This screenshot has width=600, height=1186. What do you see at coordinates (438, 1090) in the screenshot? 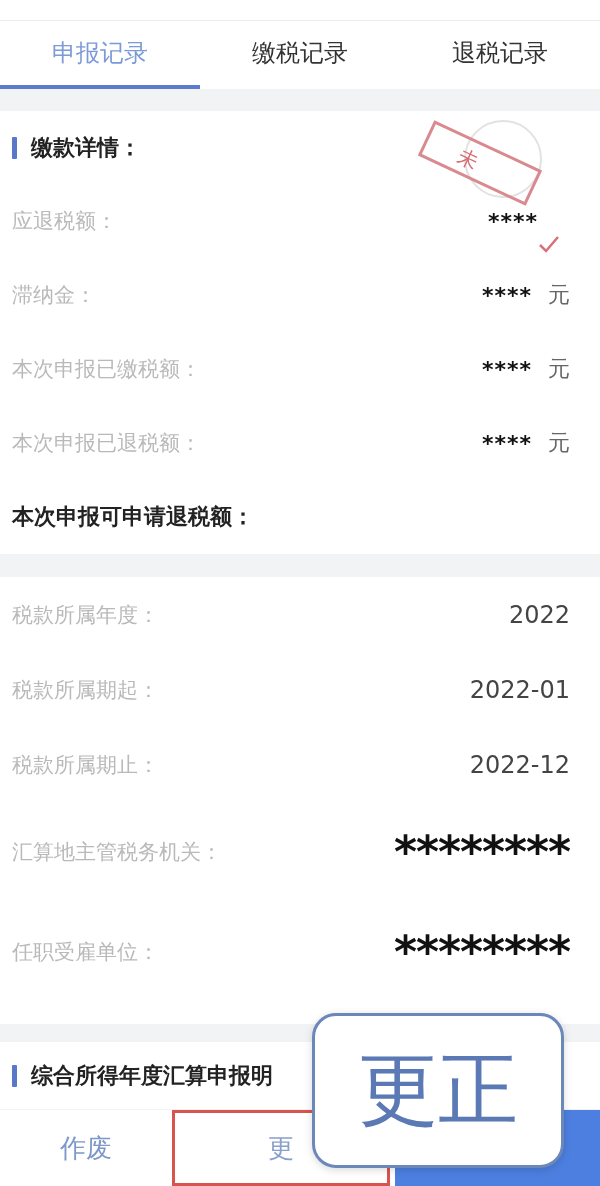
I see `magnifier-tooltip: 更正` at bounding box center [438, 1090].